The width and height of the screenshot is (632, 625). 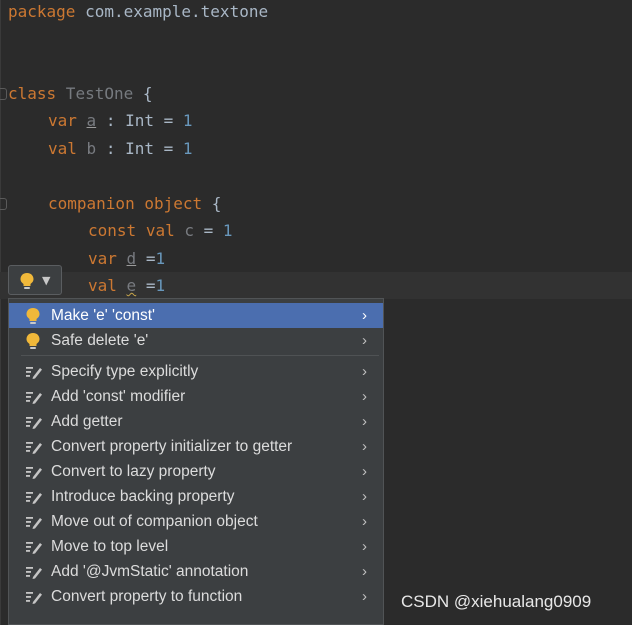 I want to click on menu-item: Make 'e' 'const' ›, so click(x=196, y=315).